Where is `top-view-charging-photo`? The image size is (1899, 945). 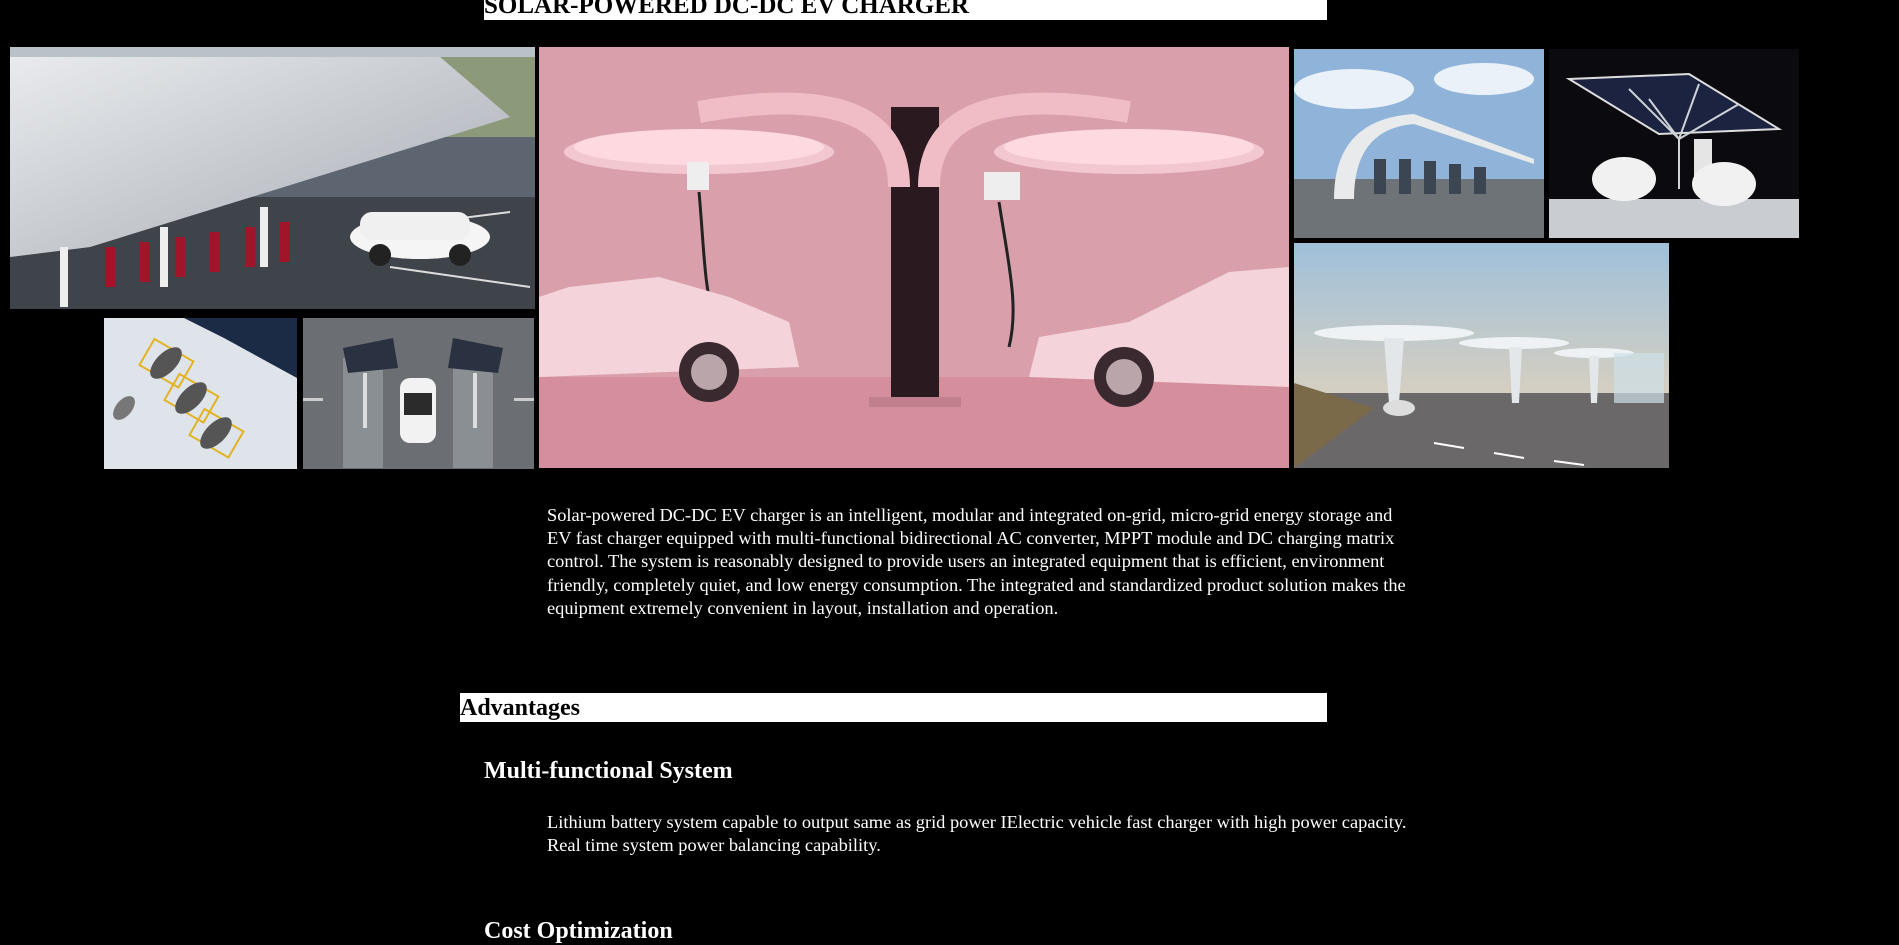
top-view-charging-photo is located at coordinates (418, 393).